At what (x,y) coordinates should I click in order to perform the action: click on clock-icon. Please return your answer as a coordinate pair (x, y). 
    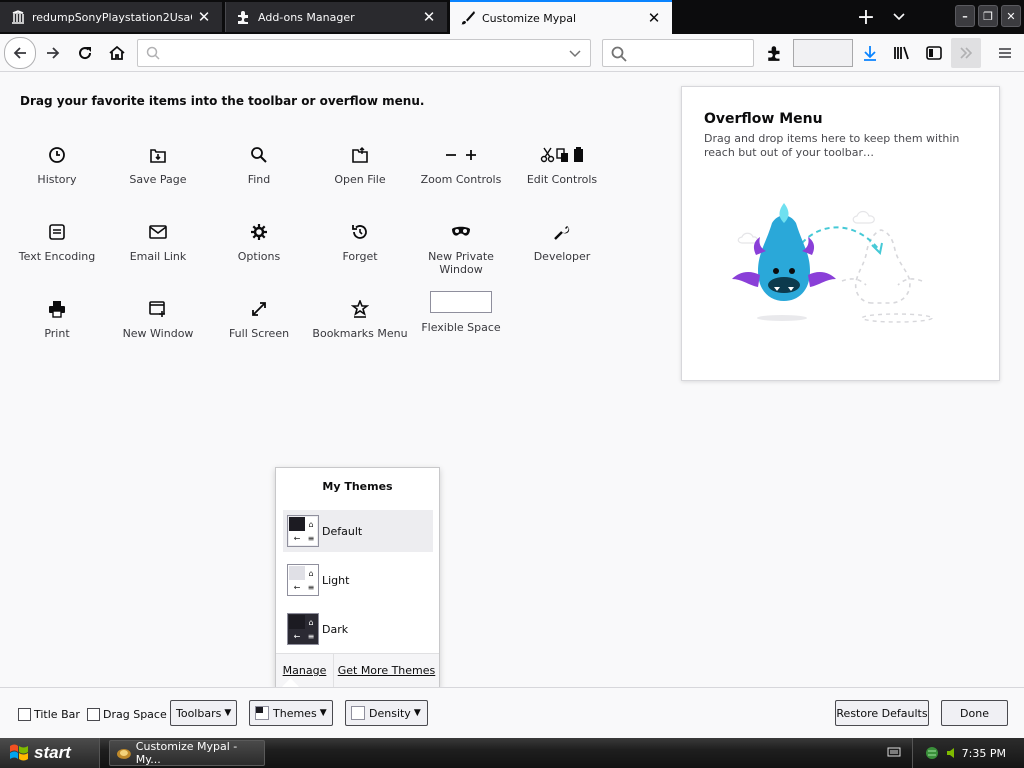
    Looking at the image, I should click on (57, 155).